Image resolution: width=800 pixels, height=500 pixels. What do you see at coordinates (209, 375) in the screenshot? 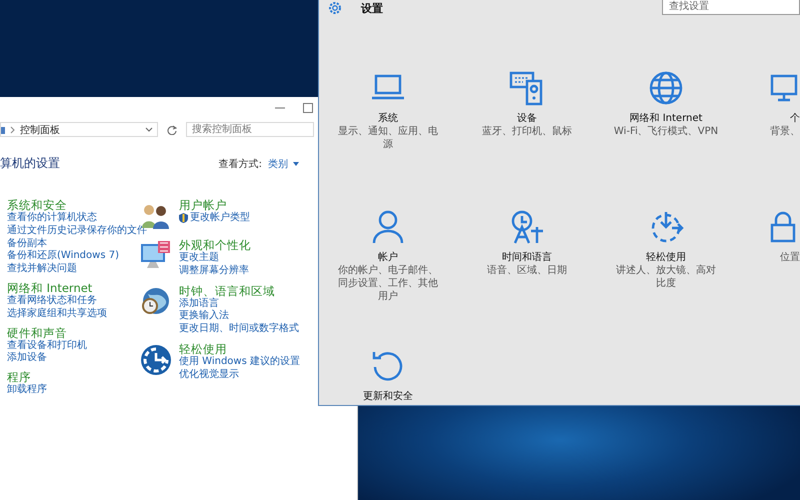
I see `task-link: 优化视觉显示` at bounding box center [209, 375].